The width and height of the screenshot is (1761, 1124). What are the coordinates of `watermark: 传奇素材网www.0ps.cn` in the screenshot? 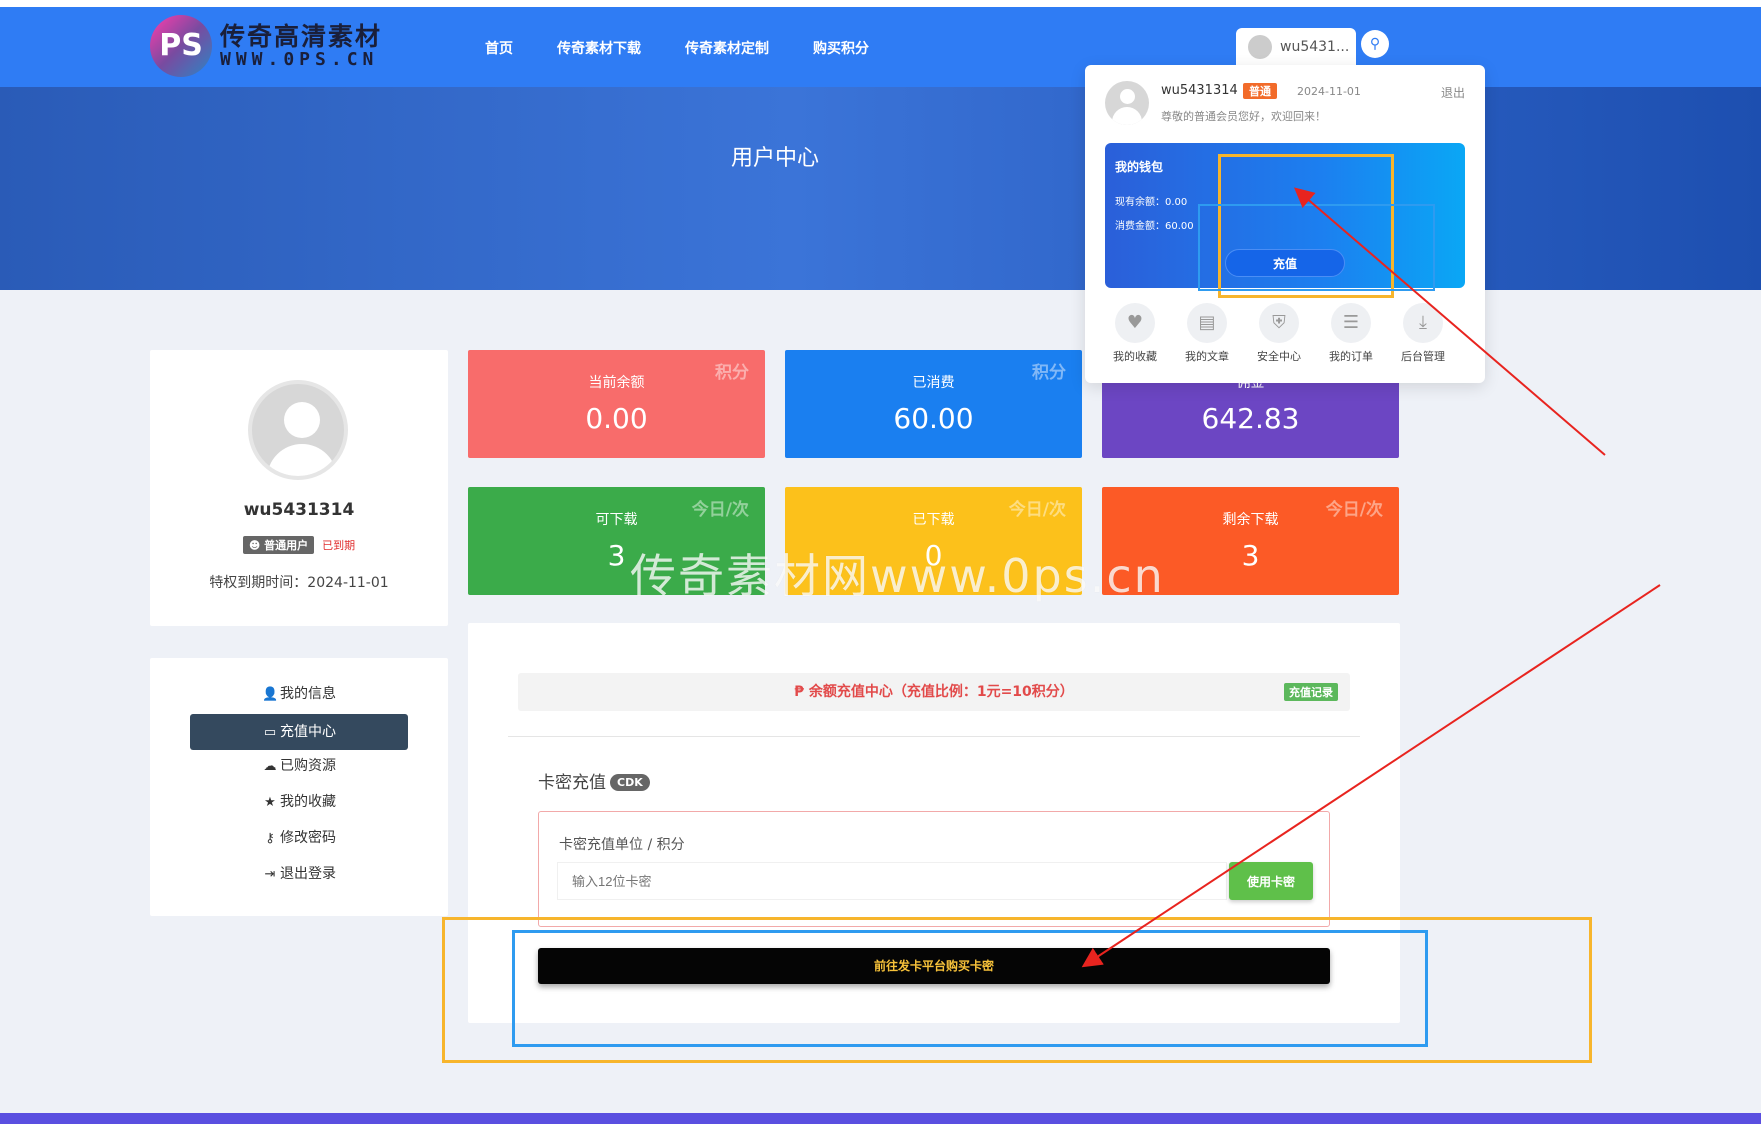 It's located at (897, 576).